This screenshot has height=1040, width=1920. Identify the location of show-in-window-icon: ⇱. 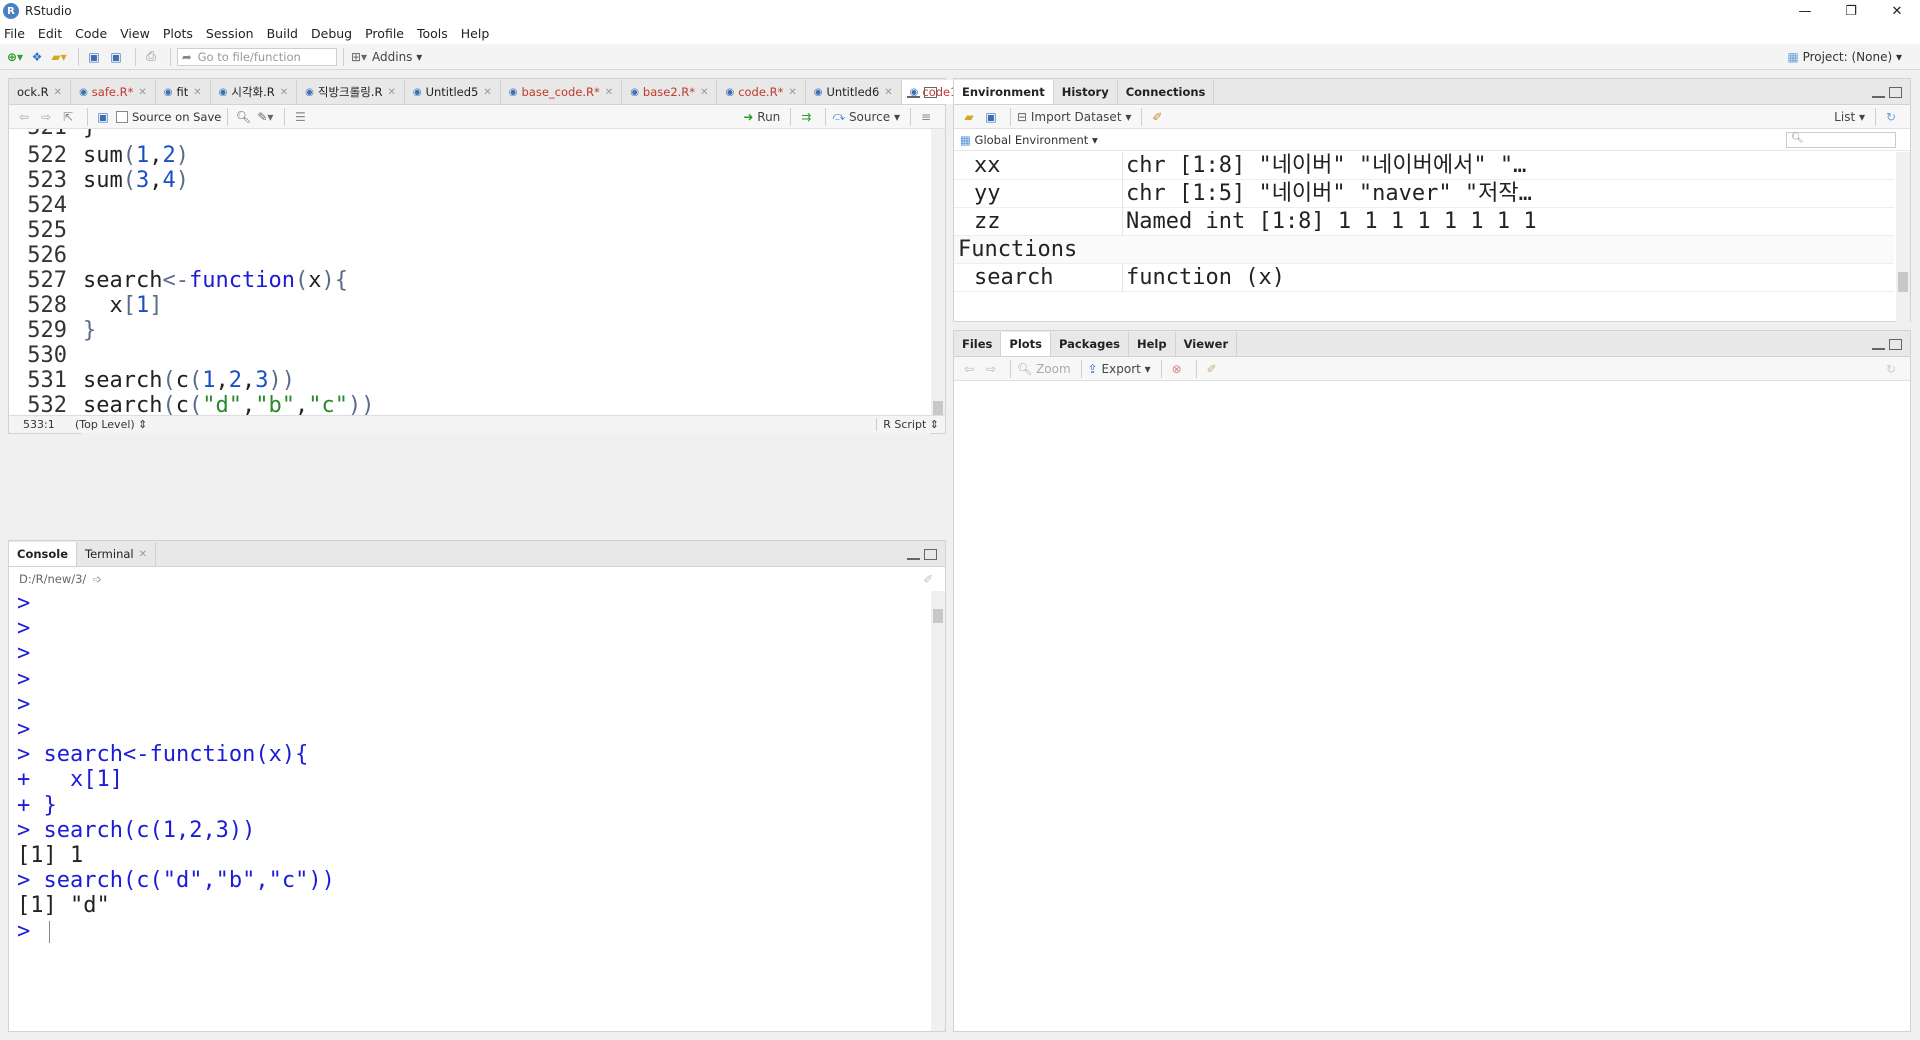
(68, 117).